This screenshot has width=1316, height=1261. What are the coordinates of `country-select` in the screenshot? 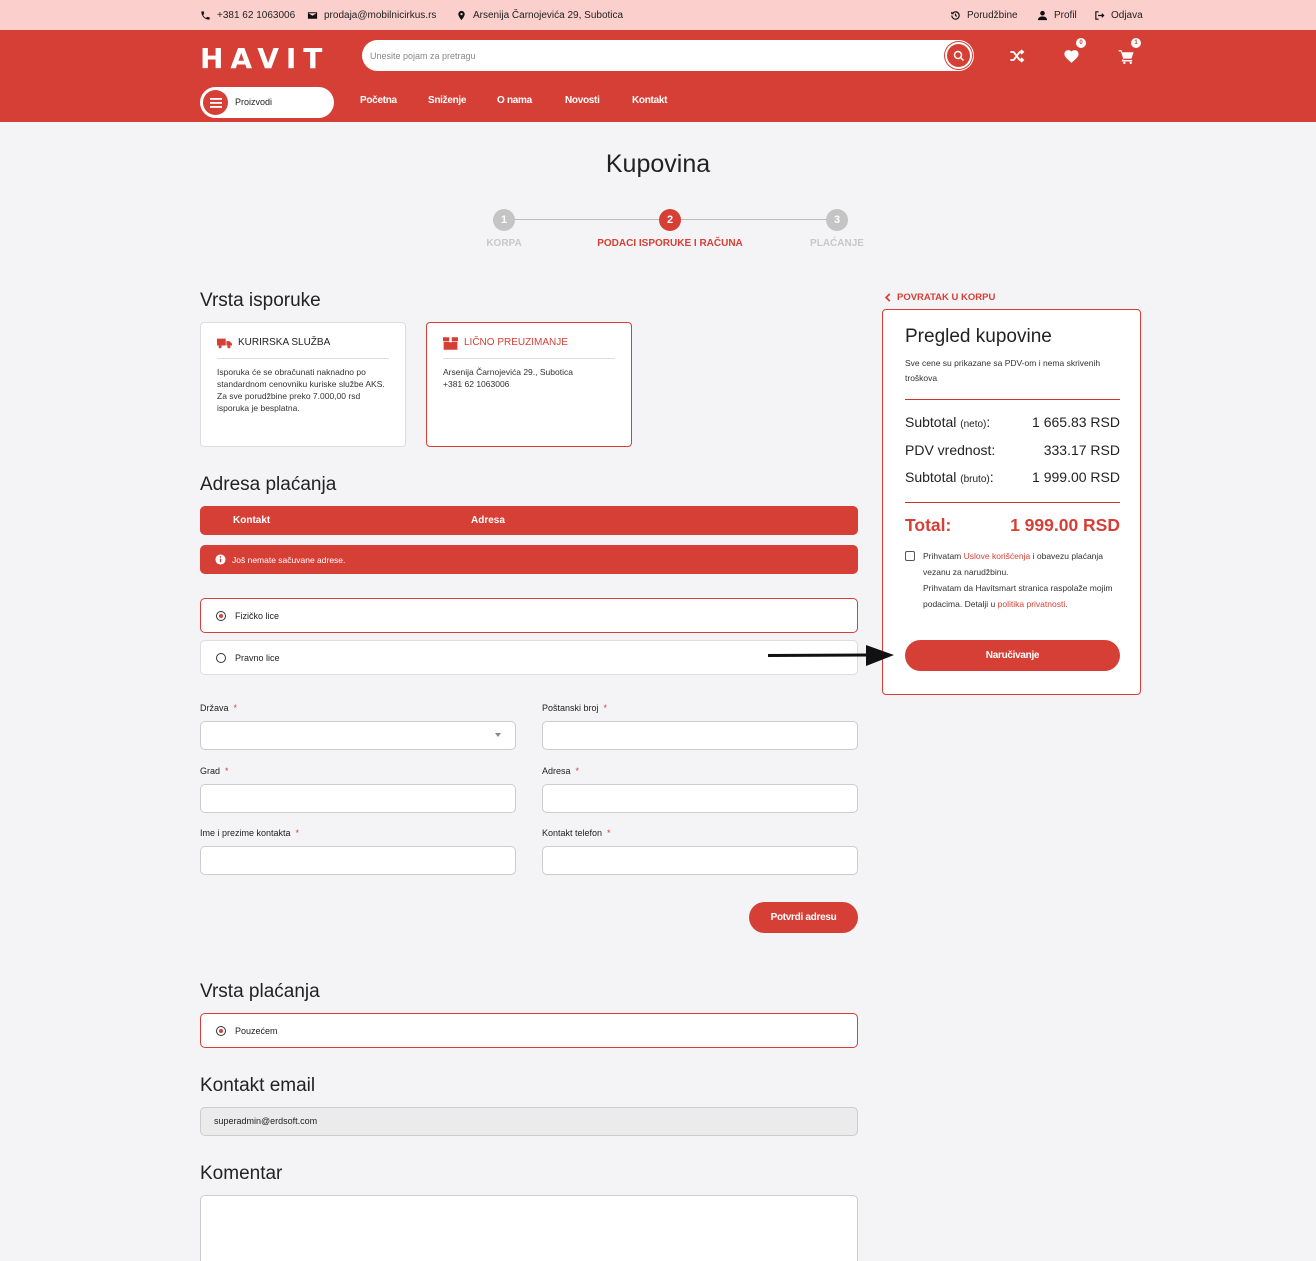 It's located at (358, 735).